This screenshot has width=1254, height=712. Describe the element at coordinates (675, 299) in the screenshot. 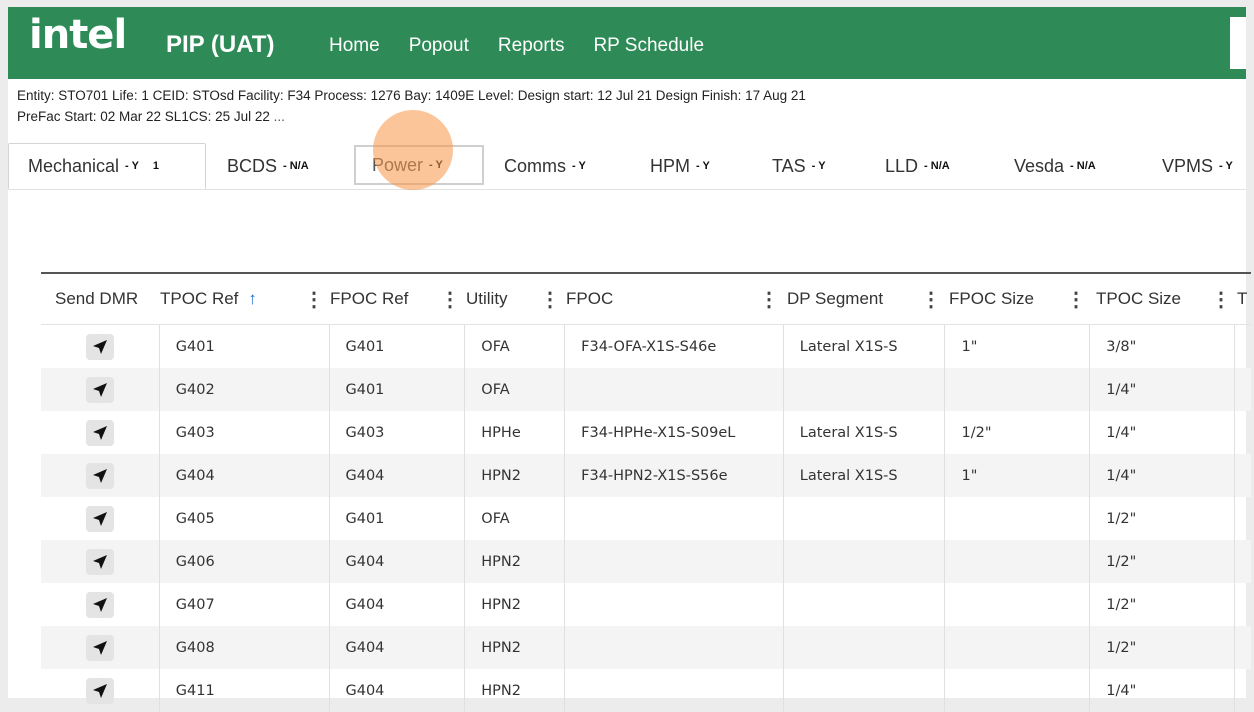

I see `col-fpoc: FPOC ⋮` at that location.